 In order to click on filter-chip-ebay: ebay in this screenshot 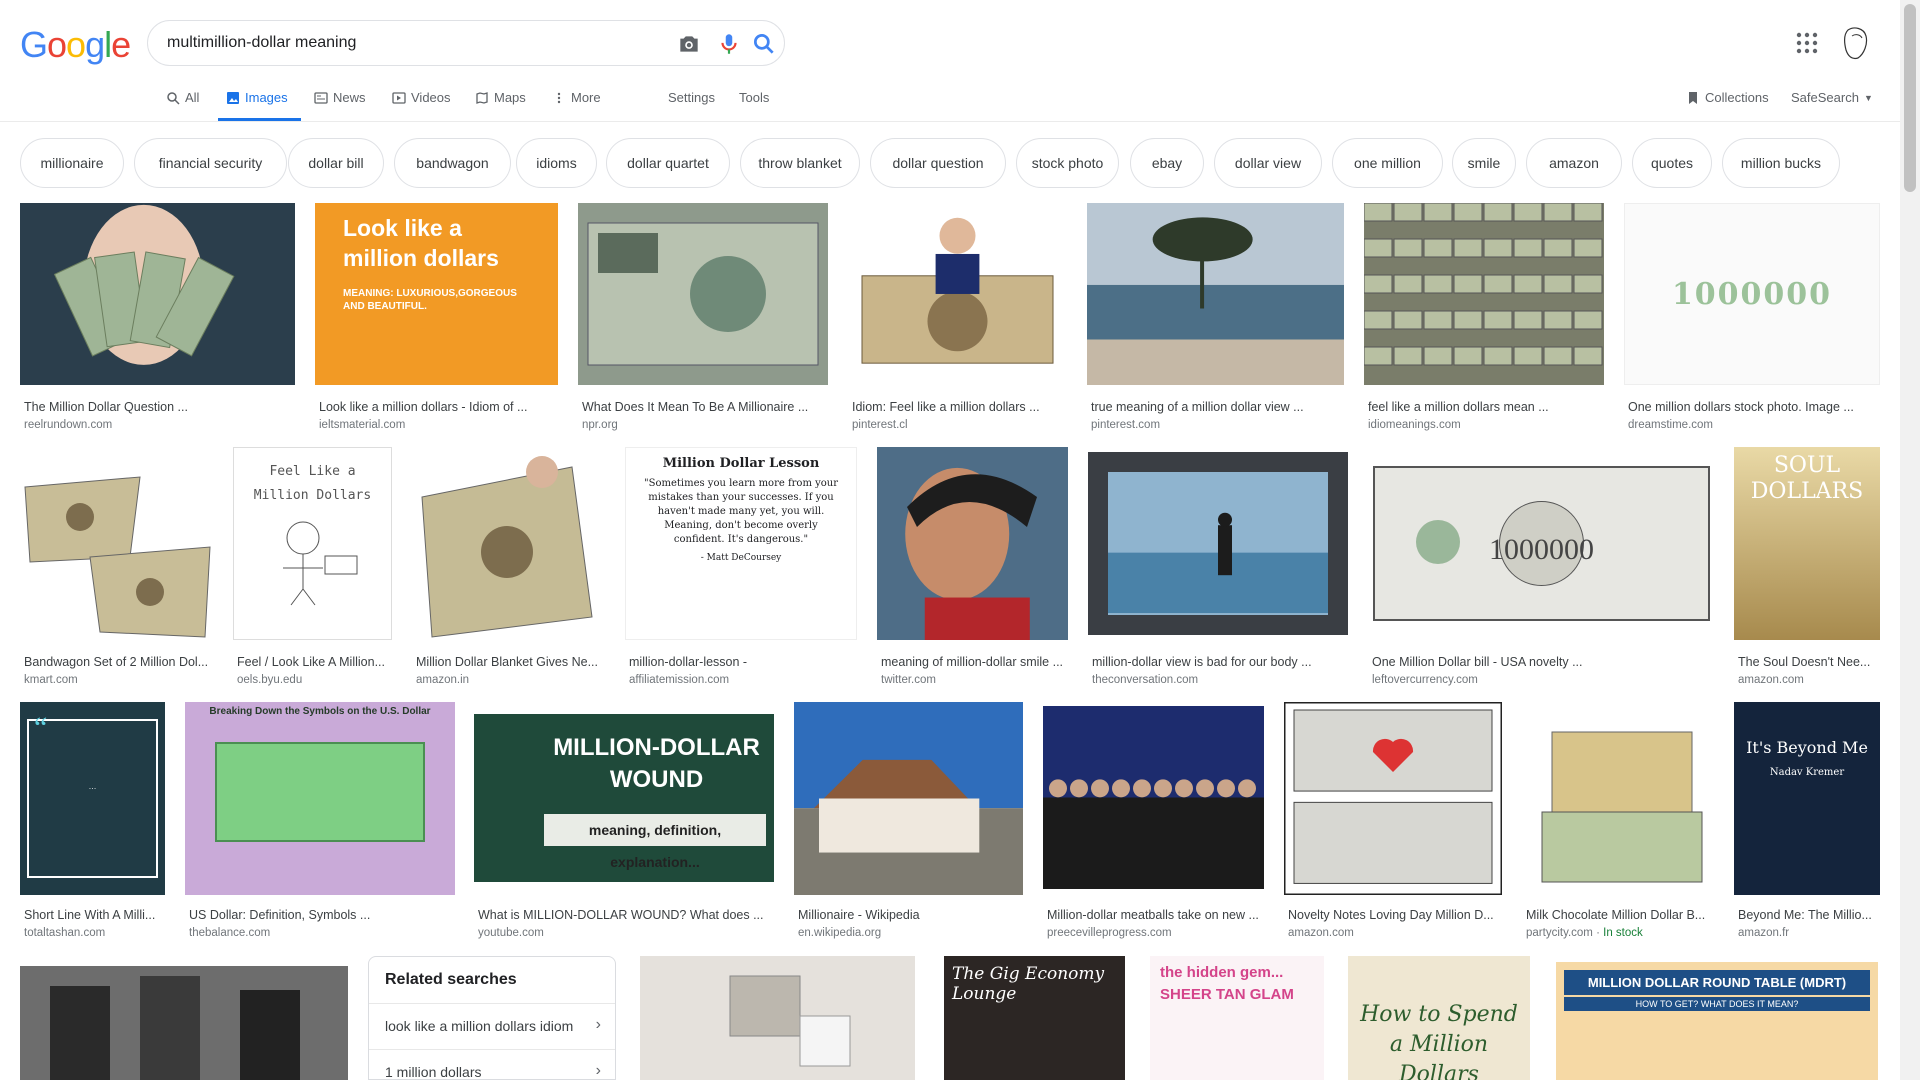, I will do `click(1167, 163)`.